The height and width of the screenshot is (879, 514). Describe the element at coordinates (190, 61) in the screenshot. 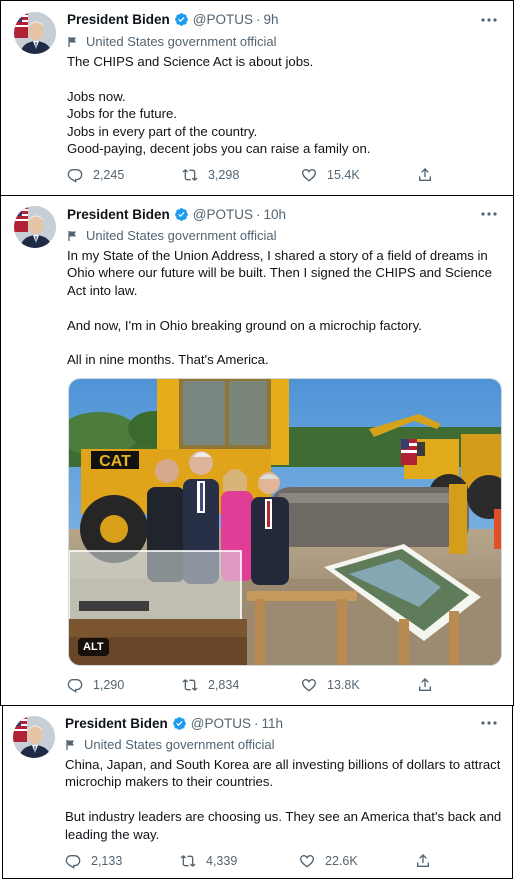

I see `tweet-text-line: The CHIPS and Science Act is about jobs.` at that location.